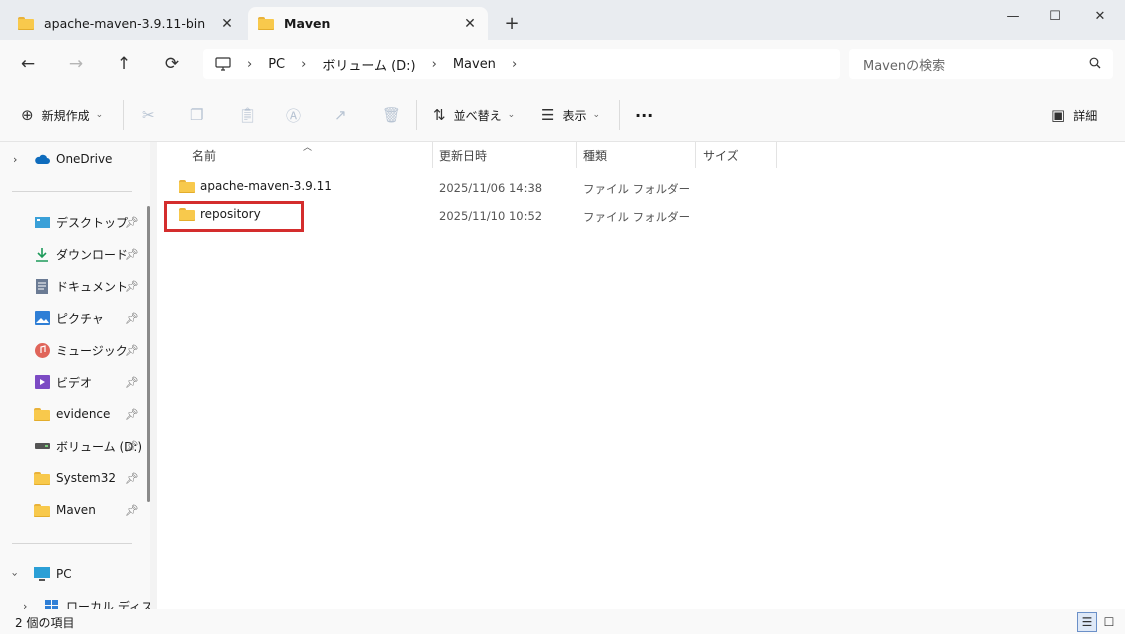  What do you see at coordinates (223, 64) in the screenshot?
I see `computer-icon` at bounding box center [223, 64].